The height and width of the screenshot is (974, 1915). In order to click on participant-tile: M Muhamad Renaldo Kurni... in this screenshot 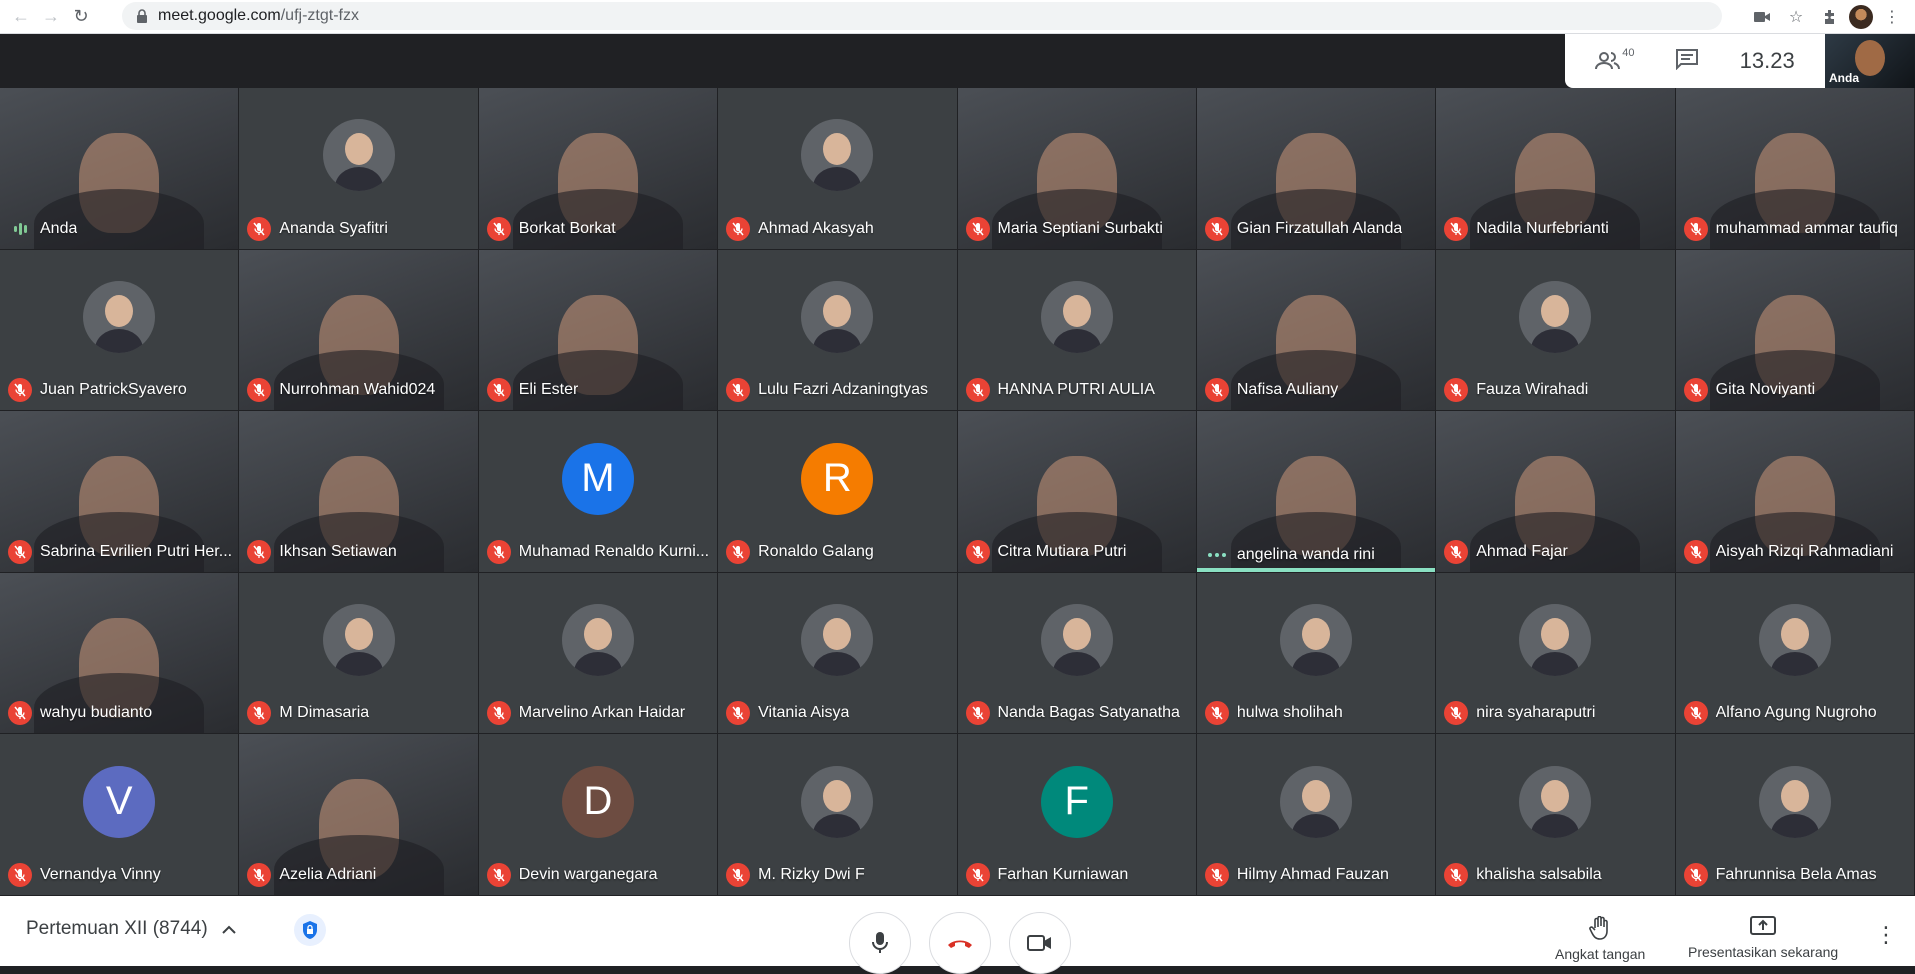, I will do `click(598, 492)`.